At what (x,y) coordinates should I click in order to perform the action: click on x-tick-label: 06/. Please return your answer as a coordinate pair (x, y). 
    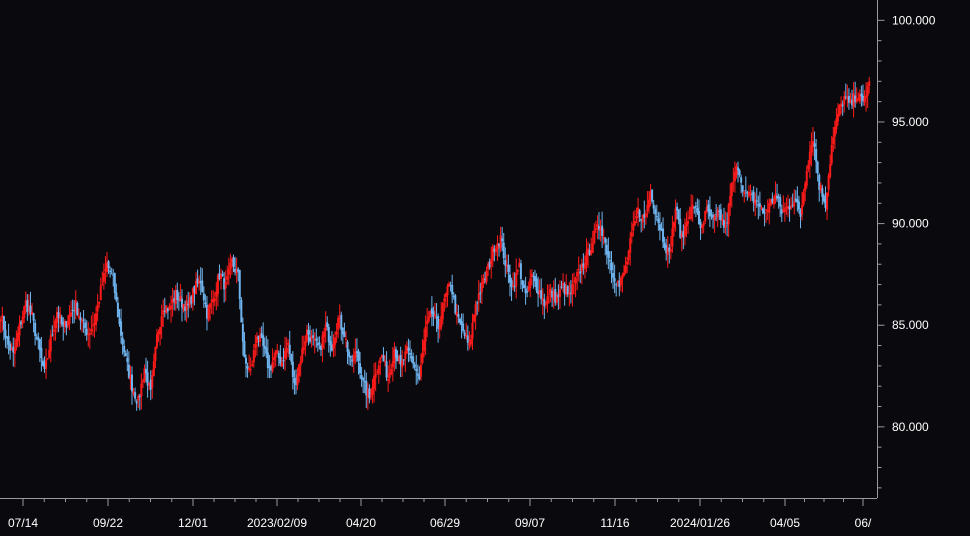
    Looking at the image, I should click on (863, 523).